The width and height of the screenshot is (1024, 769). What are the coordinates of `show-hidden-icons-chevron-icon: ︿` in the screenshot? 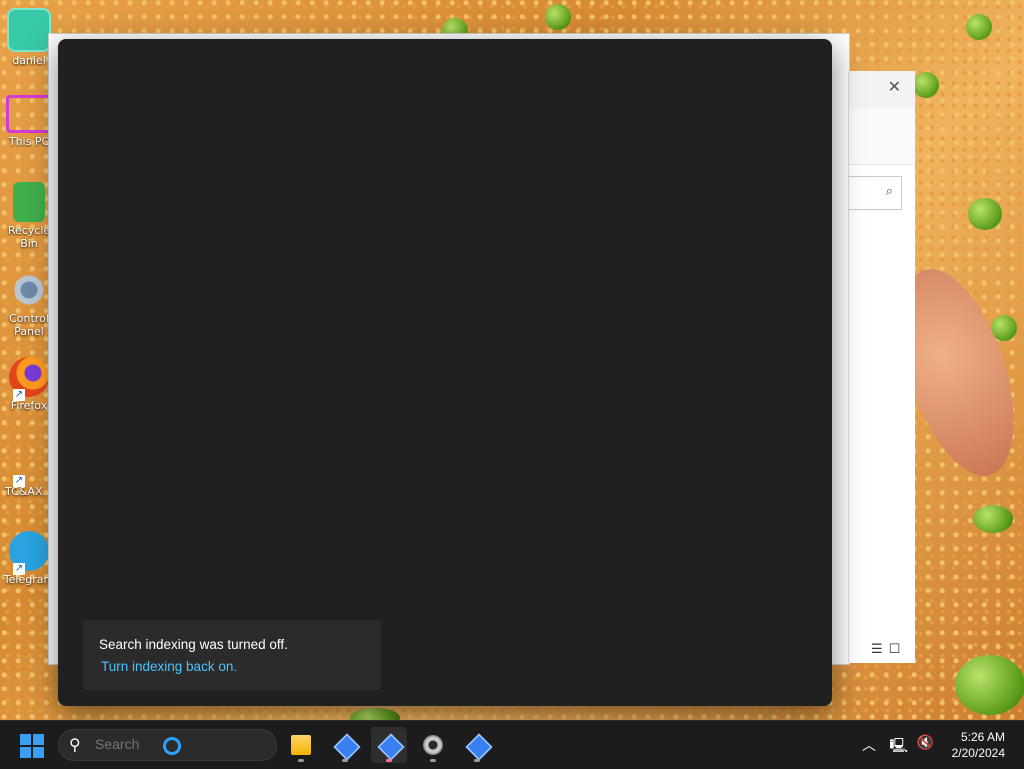 It's located at (869, 745).